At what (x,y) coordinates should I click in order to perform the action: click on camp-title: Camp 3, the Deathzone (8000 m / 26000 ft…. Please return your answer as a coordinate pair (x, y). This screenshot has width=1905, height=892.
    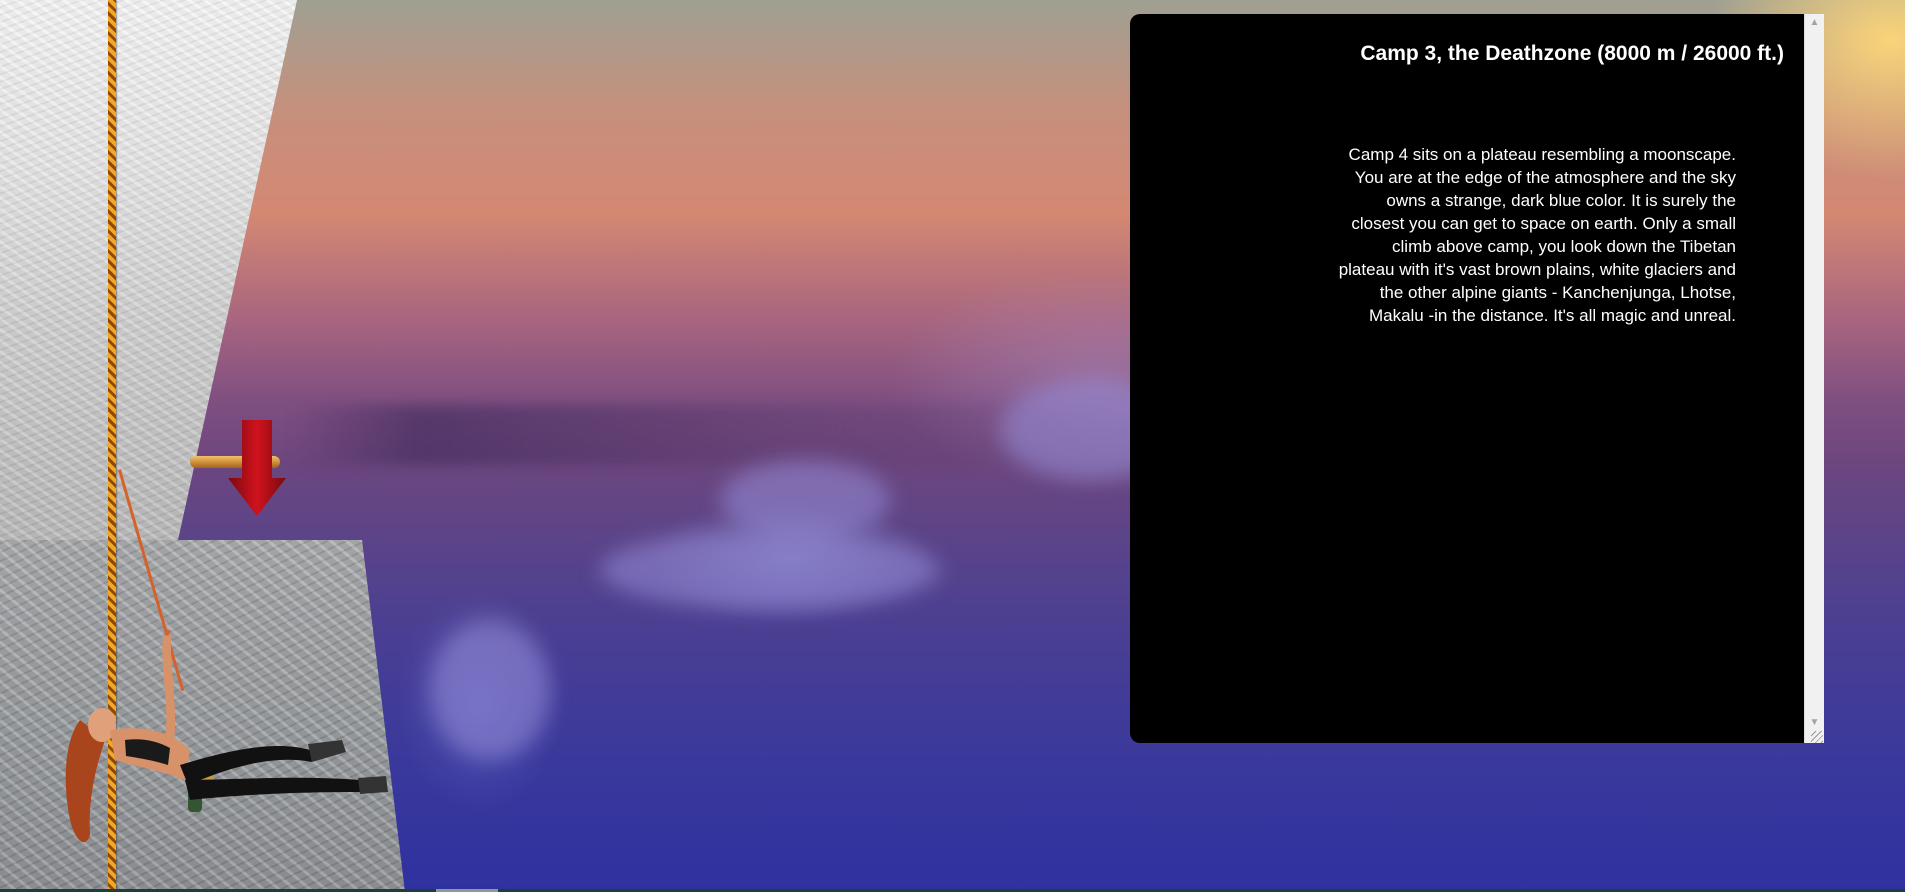
    Looking at the image, I should click on (1572, 53).